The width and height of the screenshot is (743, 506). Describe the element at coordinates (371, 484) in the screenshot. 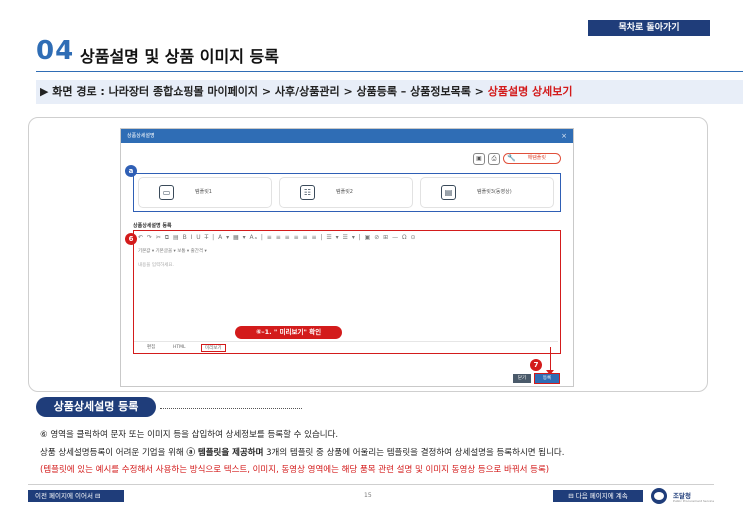

I see `footer-divider` at that location.